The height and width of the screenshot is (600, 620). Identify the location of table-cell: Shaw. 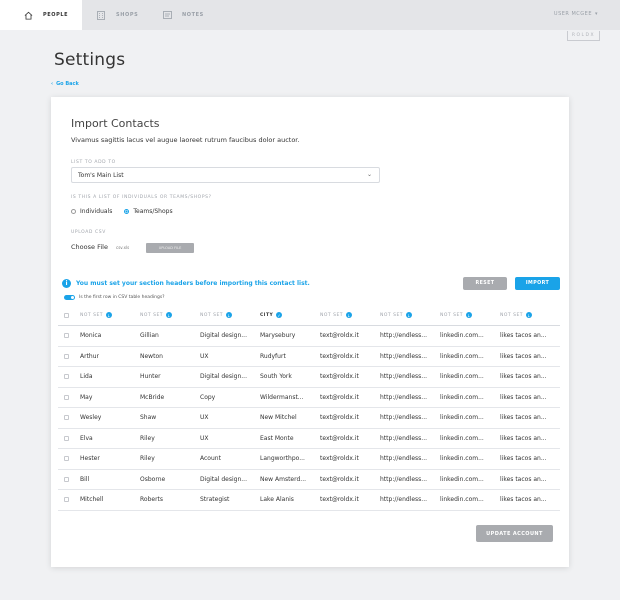
(148, 417).